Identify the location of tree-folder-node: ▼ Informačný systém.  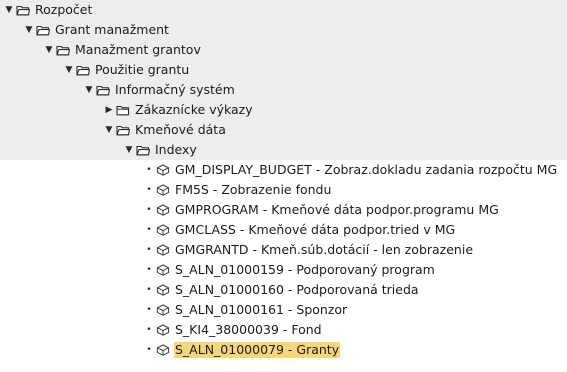
(160, 90).